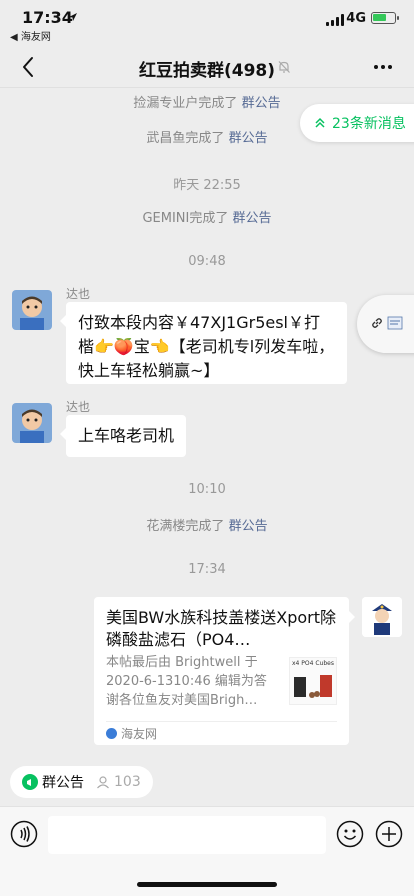 The image size is (414, 896). I want to click on group-notice-pill: 群公告 103, so click(81, 782).